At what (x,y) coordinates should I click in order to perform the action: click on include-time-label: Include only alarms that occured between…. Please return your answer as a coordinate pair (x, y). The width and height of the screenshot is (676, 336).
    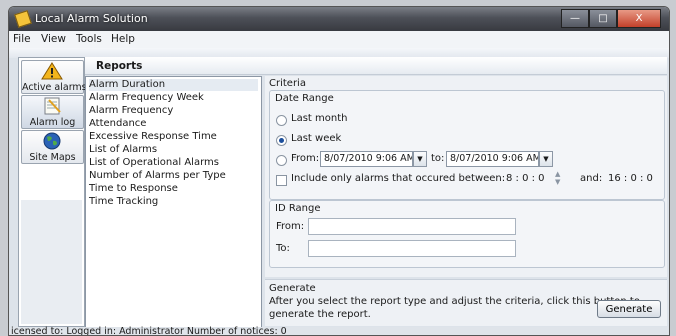
    Looking at the image, I should click on (398, 178).